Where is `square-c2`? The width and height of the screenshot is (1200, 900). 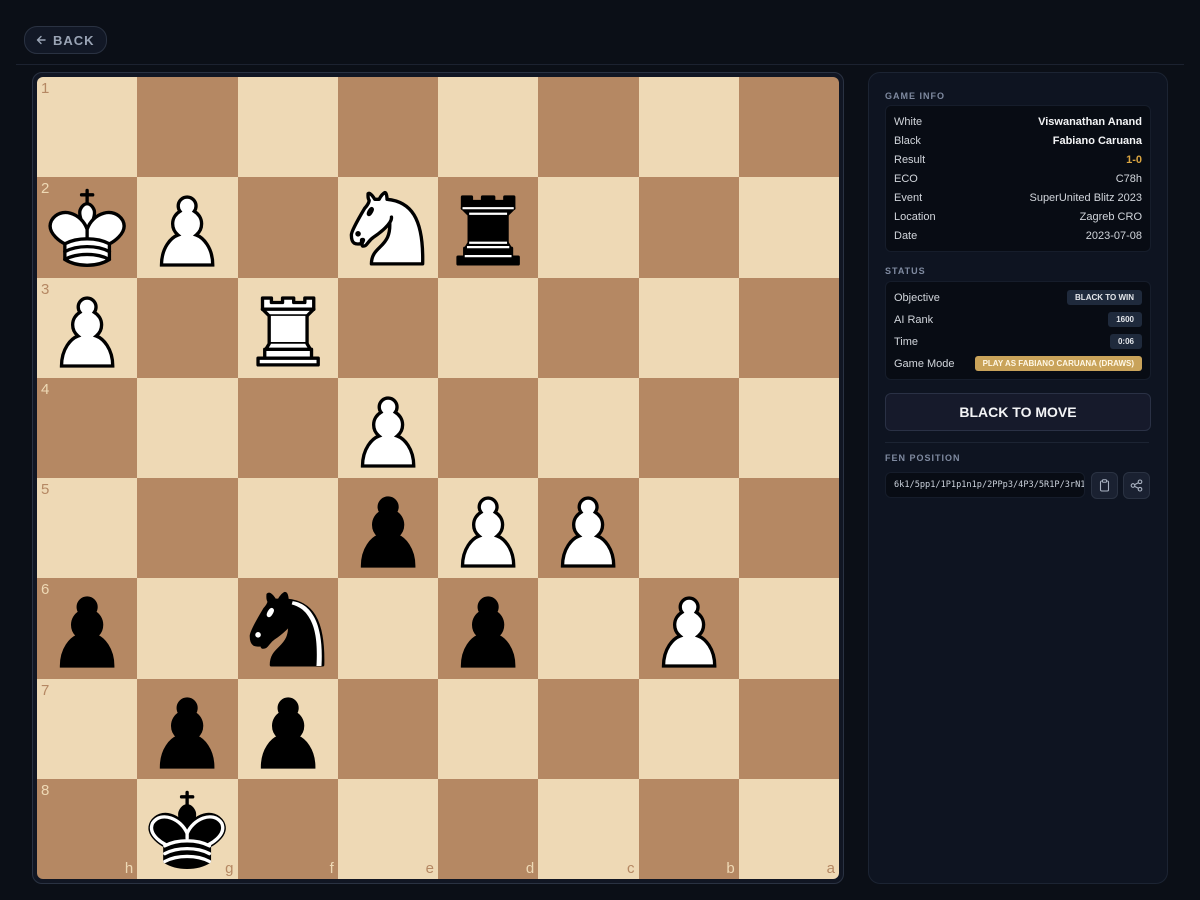
square-c2 is located at coordinates (588, 227).